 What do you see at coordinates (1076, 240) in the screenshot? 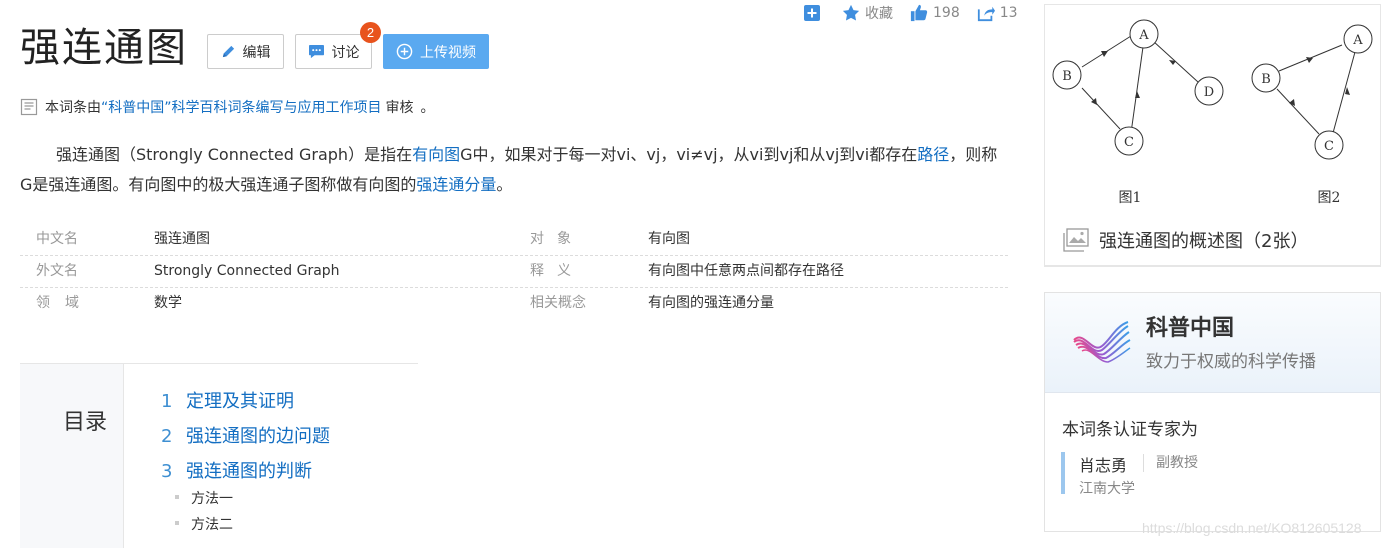
I see `gallery-icon` at bounding box center [1076, 240].